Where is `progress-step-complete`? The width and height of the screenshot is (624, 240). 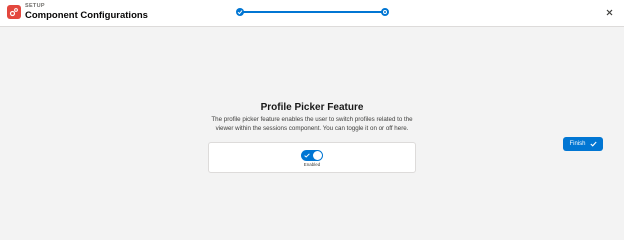
progress-step-complete is located at coordinates (240, 12).